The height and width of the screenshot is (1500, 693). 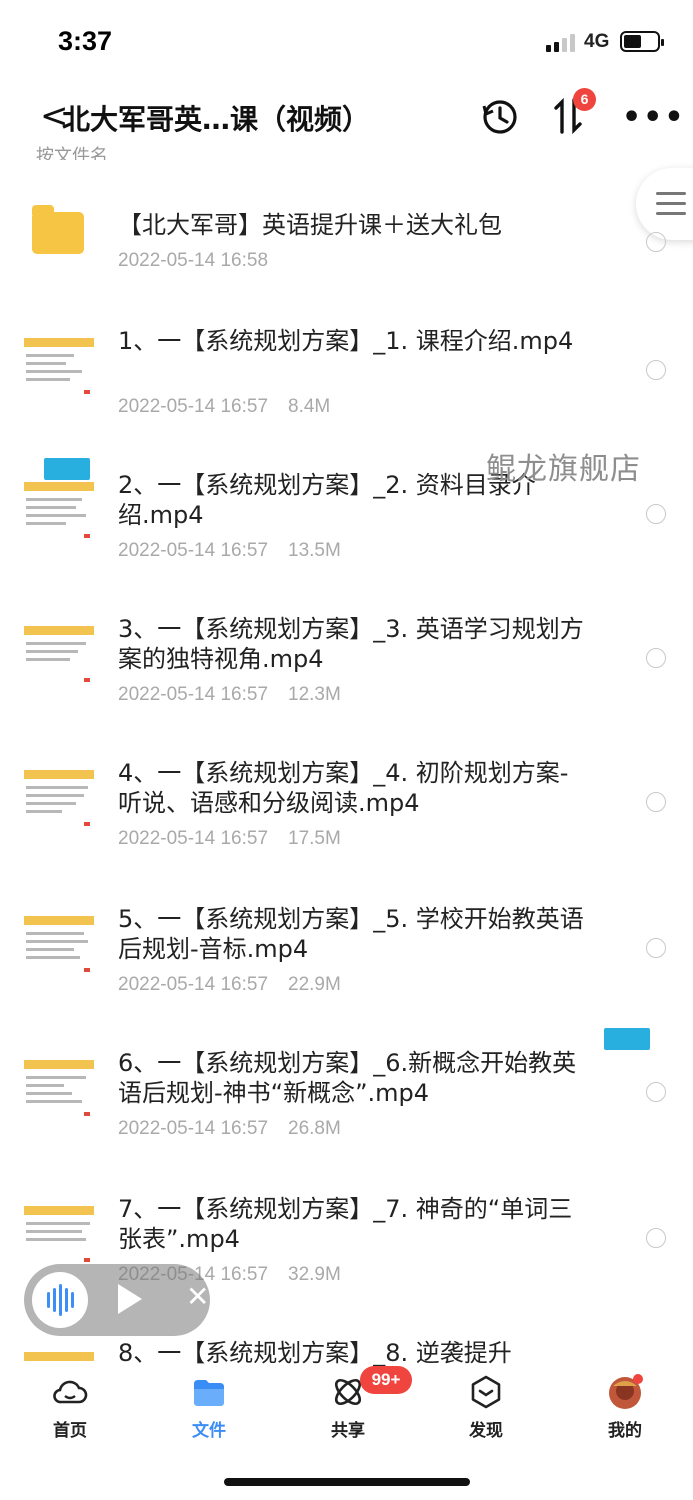 What do you see at coordinates (347, 1482) in the screenshot?
I see `home-indicator` at bounding box center [347, 1482].